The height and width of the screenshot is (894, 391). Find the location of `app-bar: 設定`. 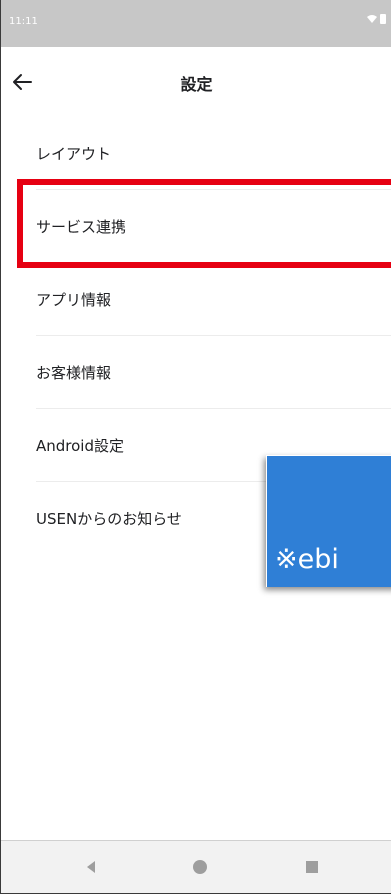

app-bar: 設定 is located at coordinates (196, 82).